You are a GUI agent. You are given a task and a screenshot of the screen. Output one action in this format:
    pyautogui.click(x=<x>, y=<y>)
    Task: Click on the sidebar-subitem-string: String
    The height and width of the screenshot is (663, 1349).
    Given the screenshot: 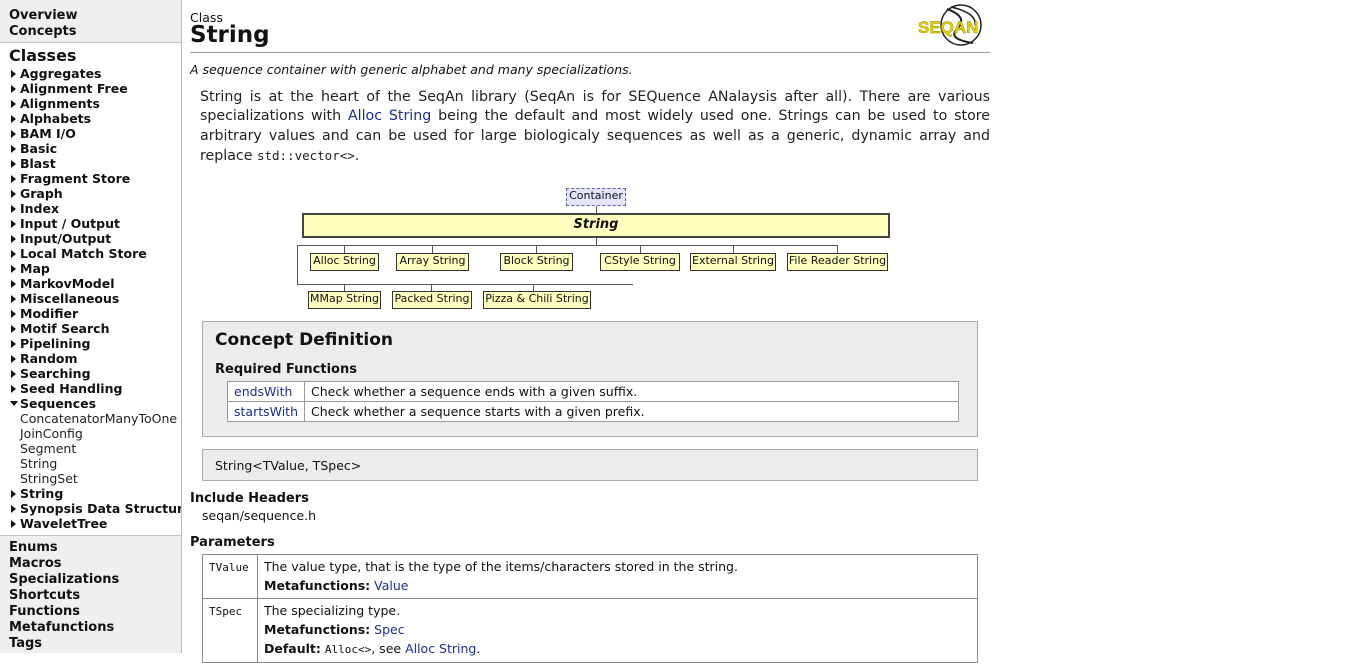 What is the action you would take?
    pyautogui.click(x=100, y=463)
    